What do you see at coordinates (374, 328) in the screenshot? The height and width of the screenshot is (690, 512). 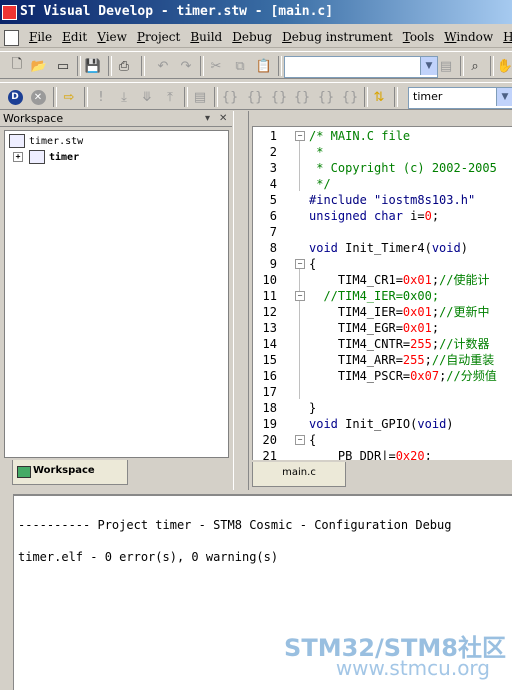 I see `code-line: TIM4_EGR=0x01;` at bounding box center [374, 328].